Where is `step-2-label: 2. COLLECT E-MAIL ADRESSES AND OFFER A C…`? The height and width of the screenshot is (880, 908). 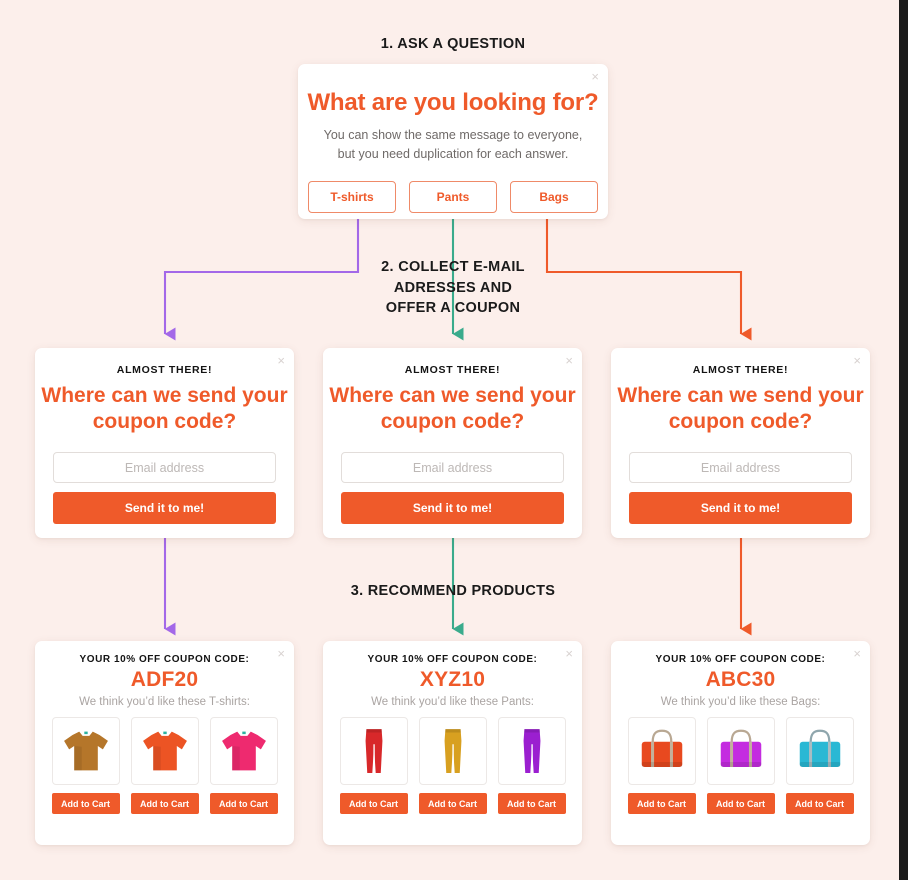
step-2-label: 2. COLLECT E-MAIL ADRESSES AND OFFER A C… is located at coordinates (453, 288).